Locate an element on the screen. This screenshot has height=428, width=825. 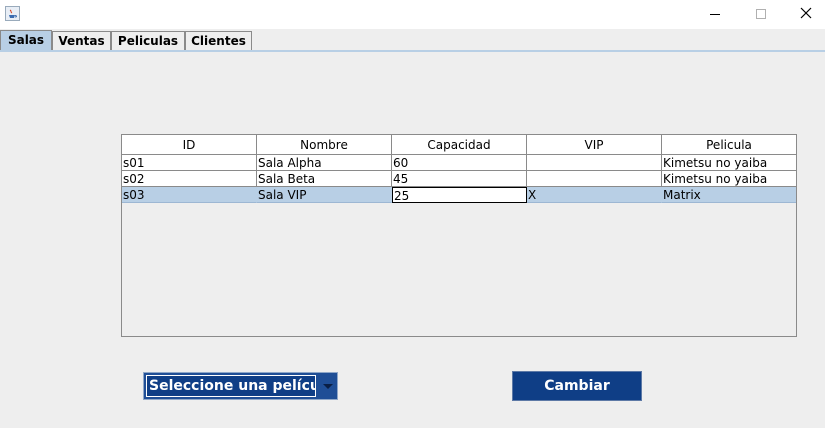
movie-select-arrow-button is located at coordinates (327, 386).